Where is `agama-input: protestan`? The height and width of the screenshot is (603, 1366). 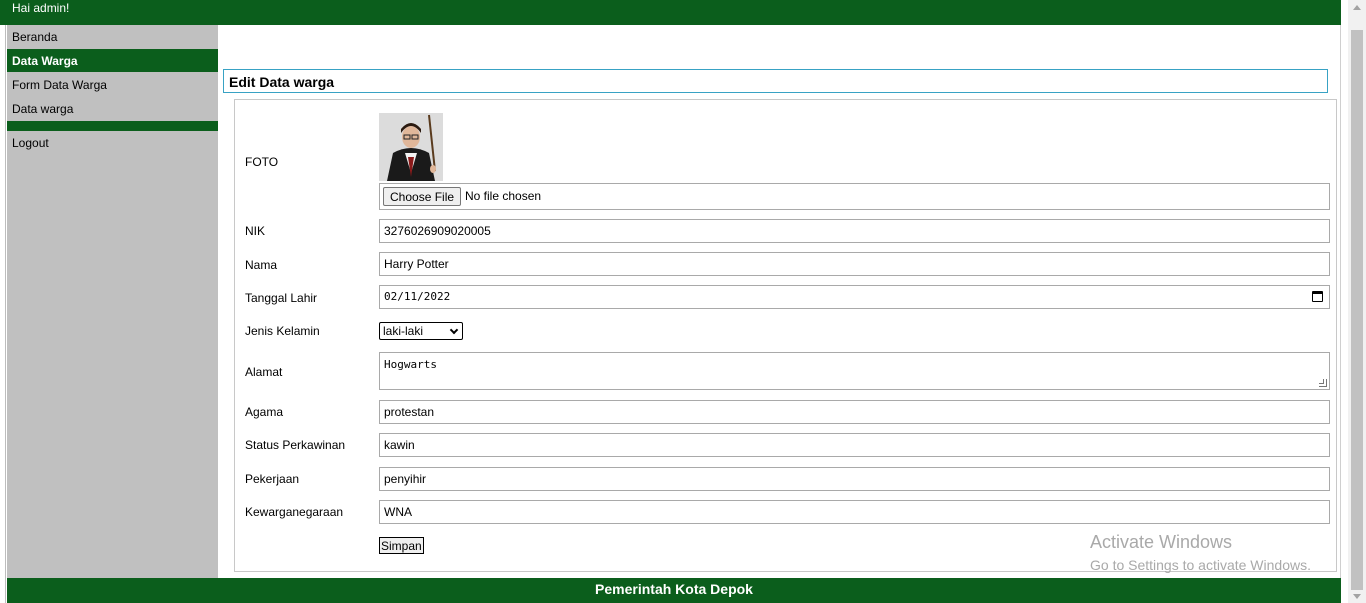
agama-input: protestan is located at coordinates (854, 412).